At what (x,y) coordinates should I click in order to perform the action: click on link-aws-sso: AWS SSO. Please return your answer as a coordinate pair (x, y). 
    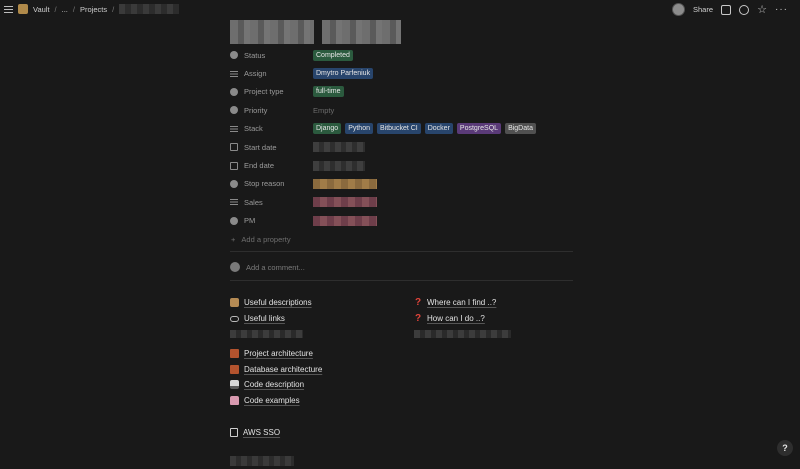
    Looking at the image, I should click on (255, 432).